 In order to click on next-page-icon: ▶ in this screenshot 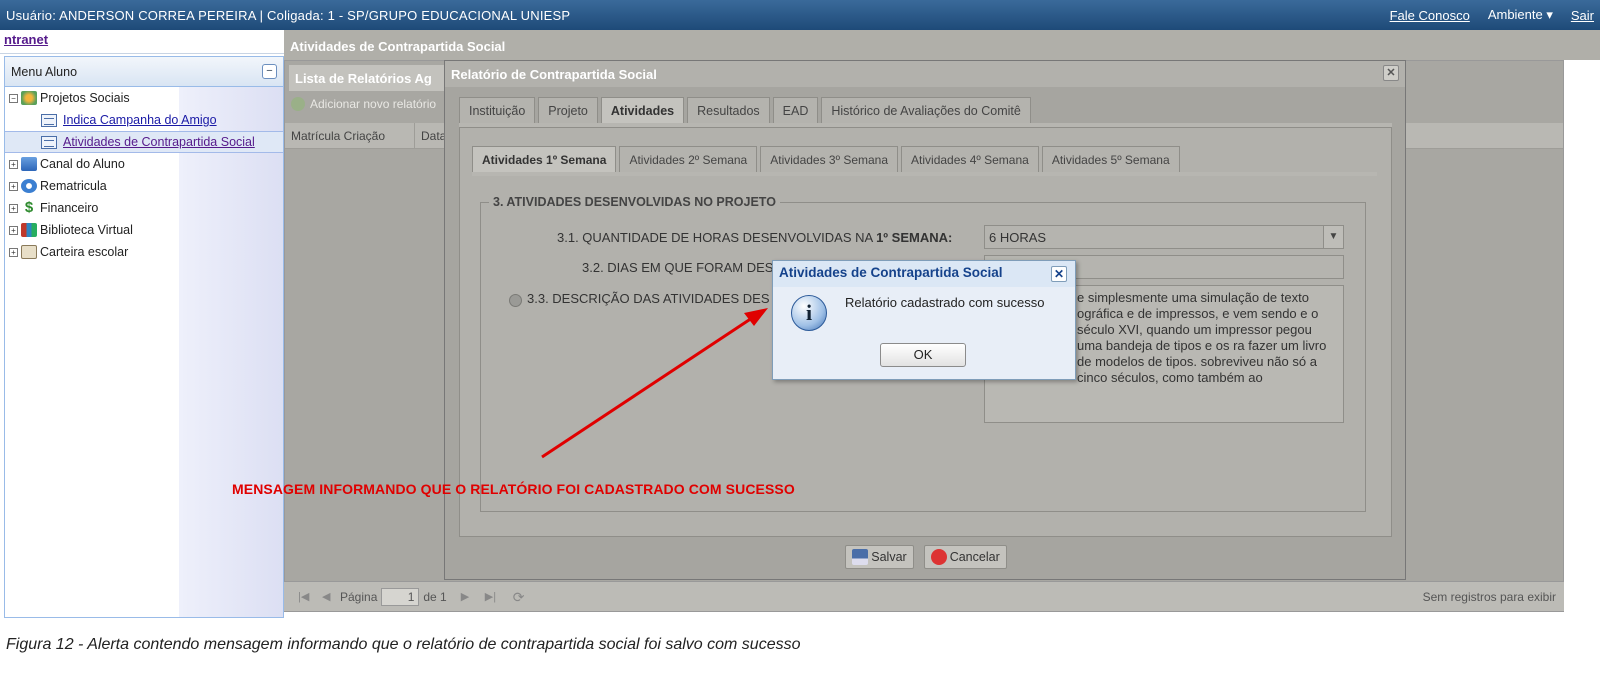, I will do `click(467, 597)`.